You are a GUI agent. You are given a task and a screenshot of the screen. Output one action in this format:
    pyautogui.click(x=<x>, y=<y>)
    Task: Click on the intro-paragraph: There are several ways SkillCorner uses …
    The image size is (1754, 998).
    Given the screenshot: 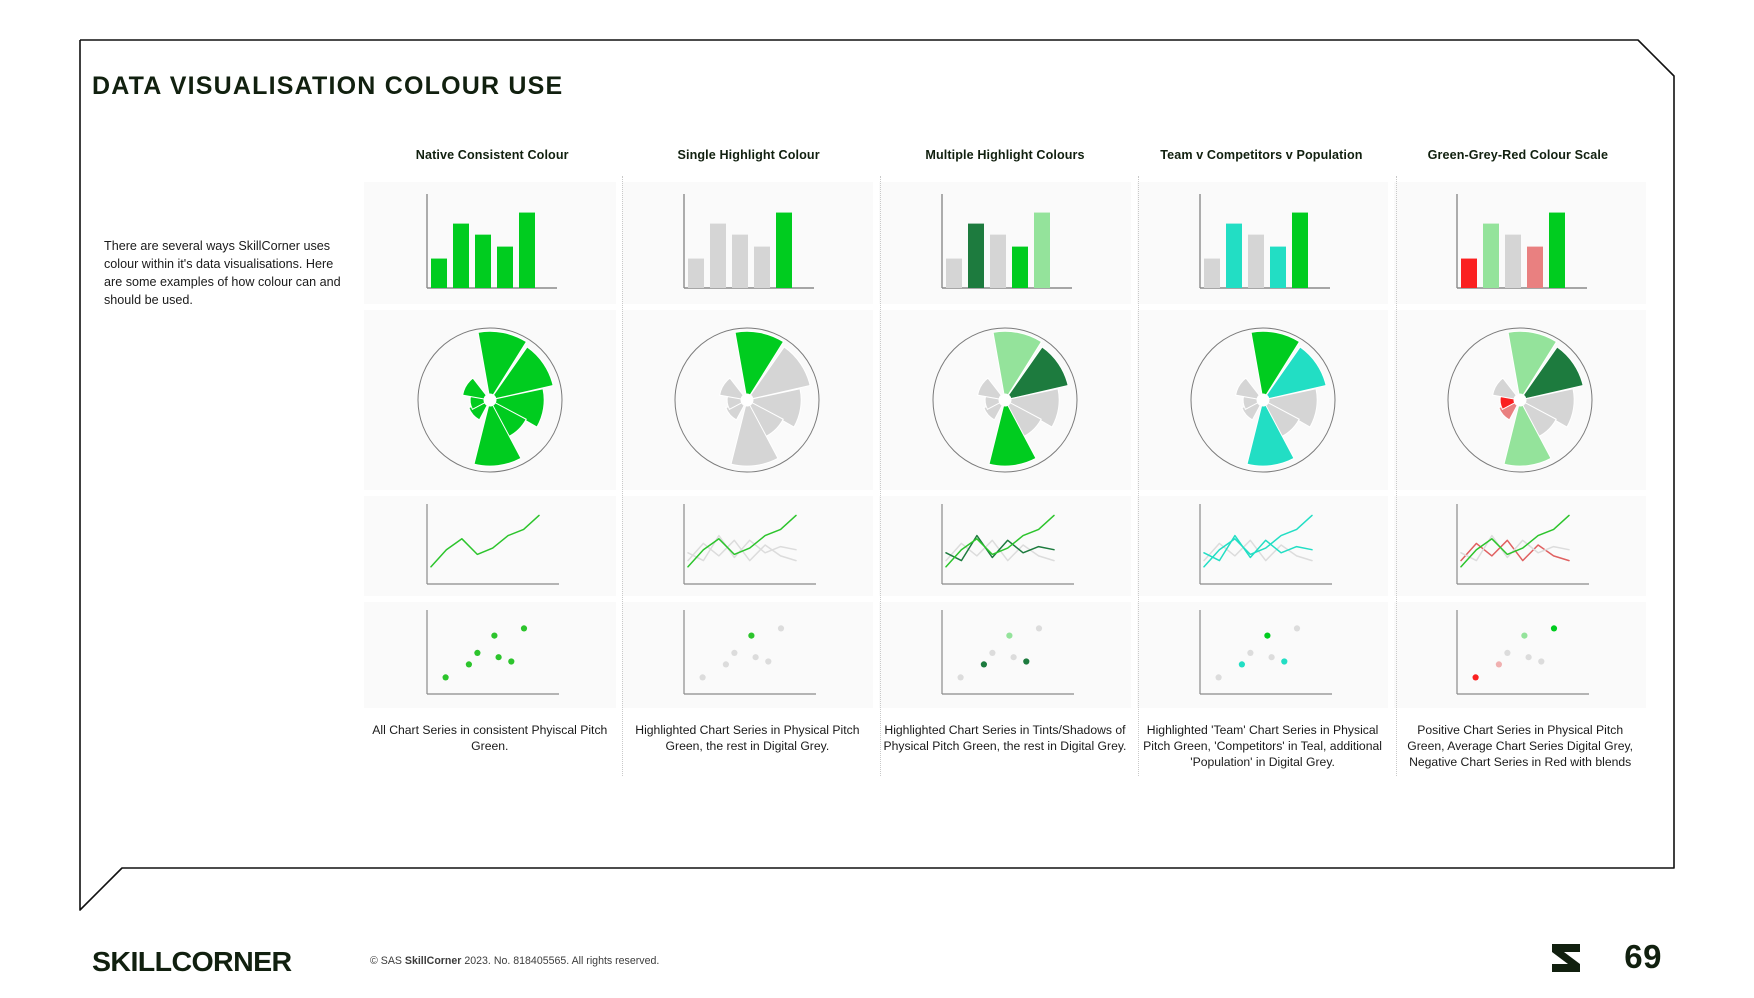 What is the action you would take?
    pyautogui.click(x=222, y=273)
    